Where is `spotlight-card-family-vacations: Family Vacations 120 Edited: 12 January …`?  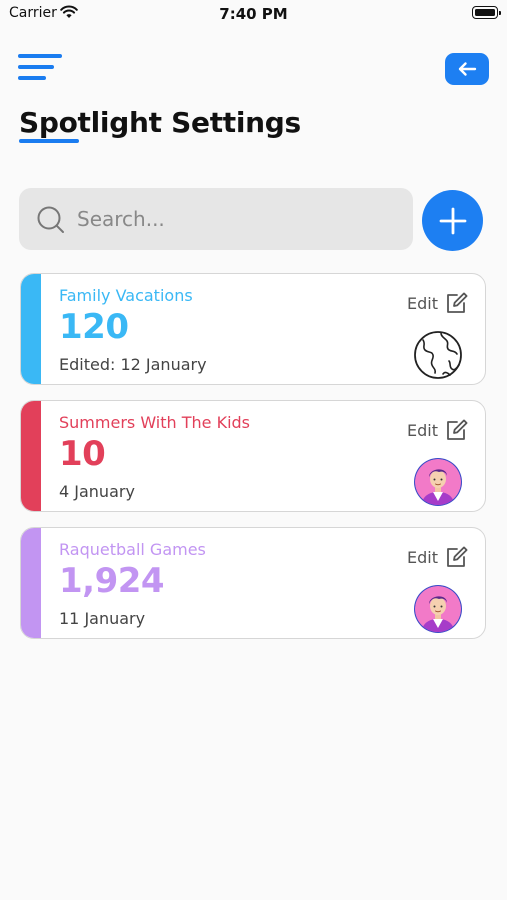 spotlight-card-family-vacations: Family Vacations 120 Edited: 12 January … is located at coordinates (253, 329).